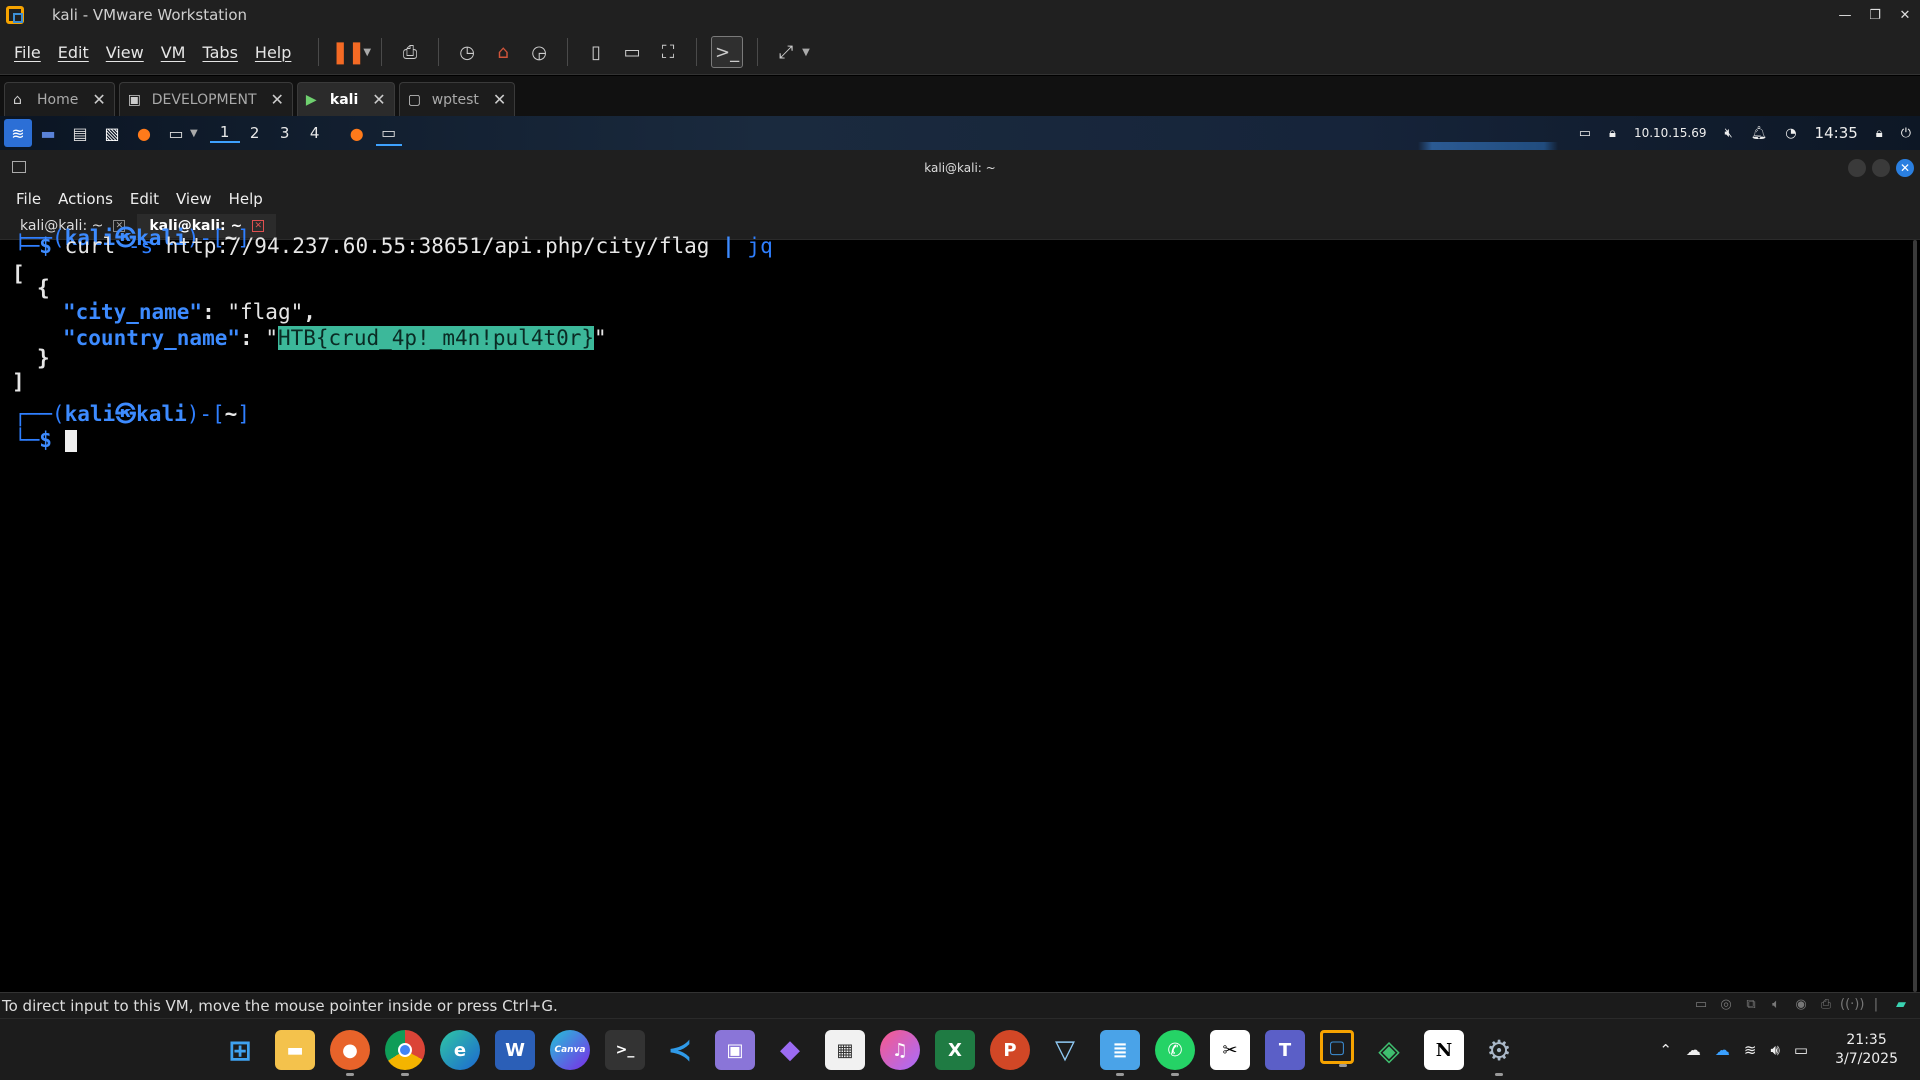  I want to click on tab-kali: ▶ kali ✕, so click(345, 99).